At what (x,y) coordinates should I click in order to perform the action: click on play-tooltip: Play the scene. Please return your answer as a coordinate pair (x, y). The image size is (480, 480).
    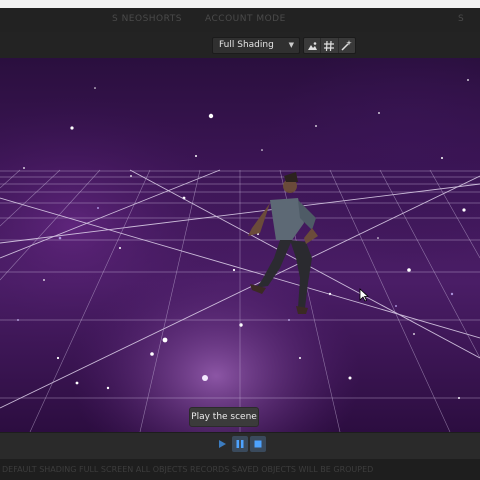
    Looking at the image, I should click on (224, 417).